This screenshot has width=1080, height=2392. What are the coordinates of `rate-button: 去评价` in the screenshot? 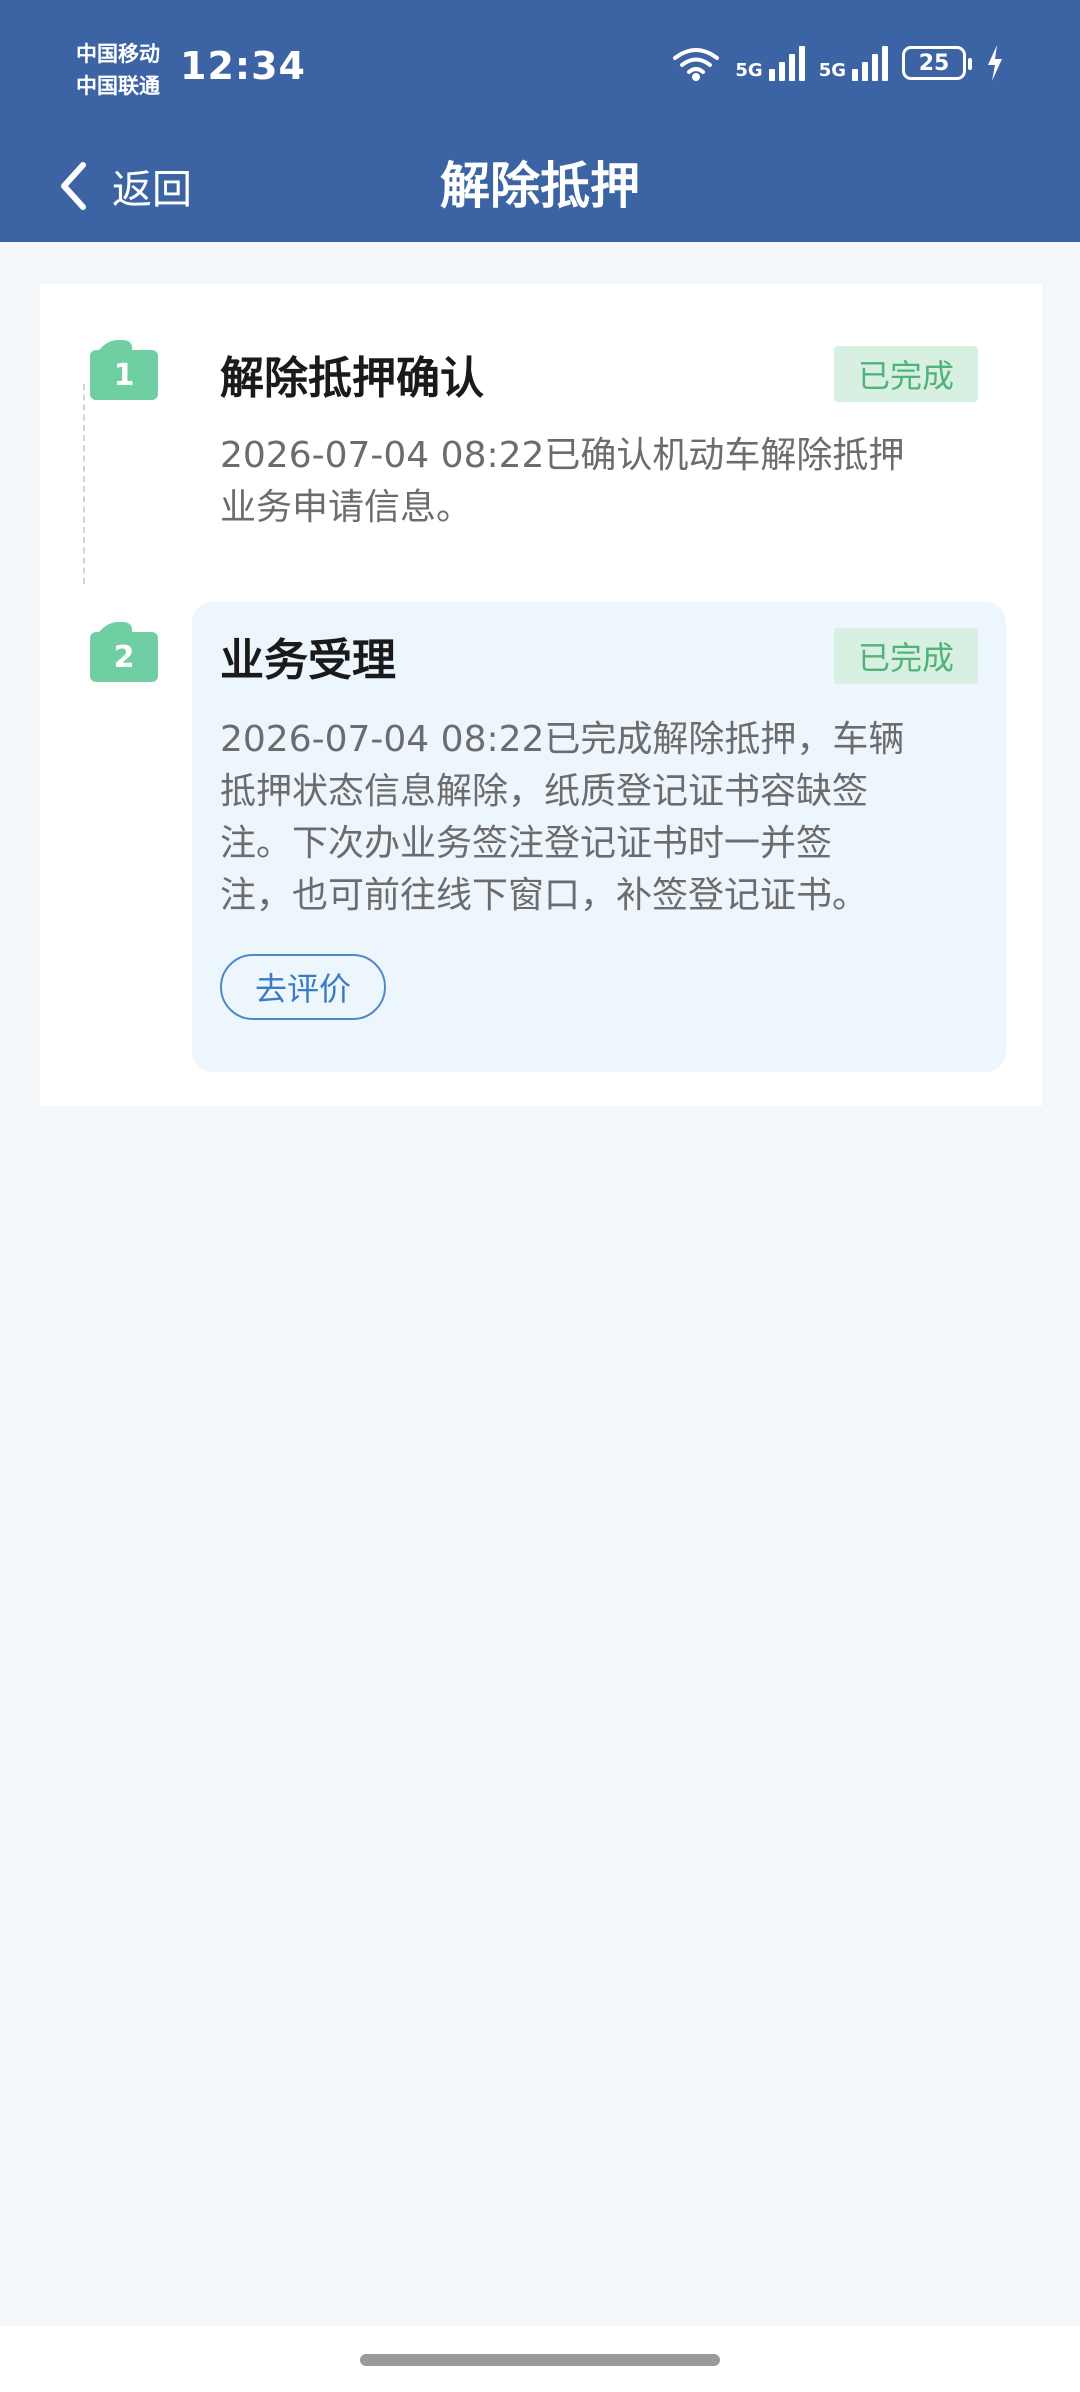 It's located at (303, 987).